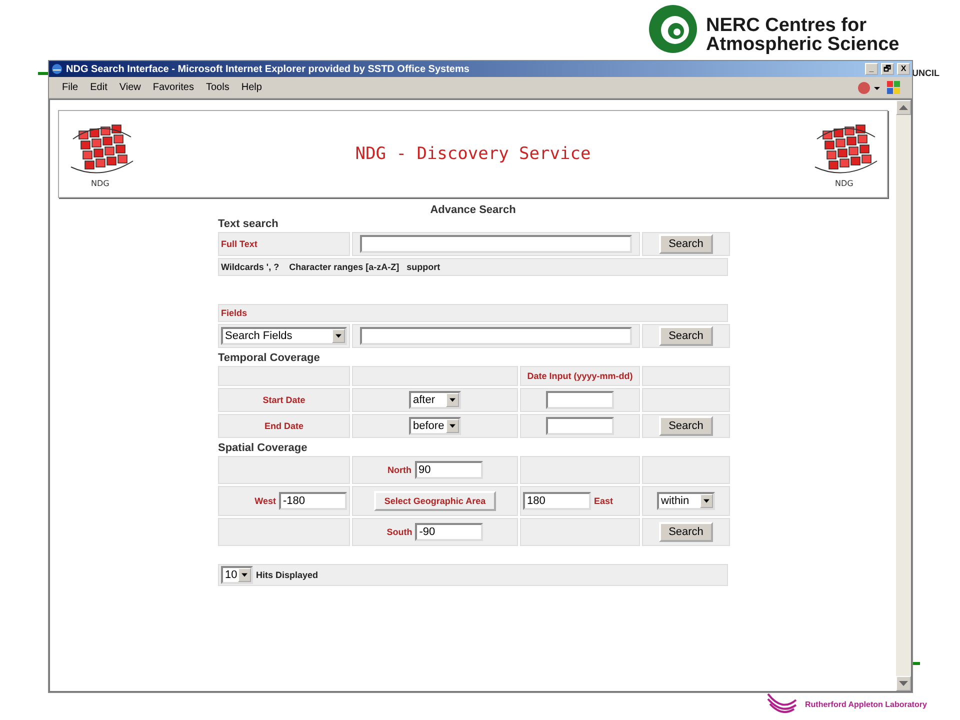  Describe the element at coordinates (70, 87) in the screenshot. I see `menu-item: File` at that location.